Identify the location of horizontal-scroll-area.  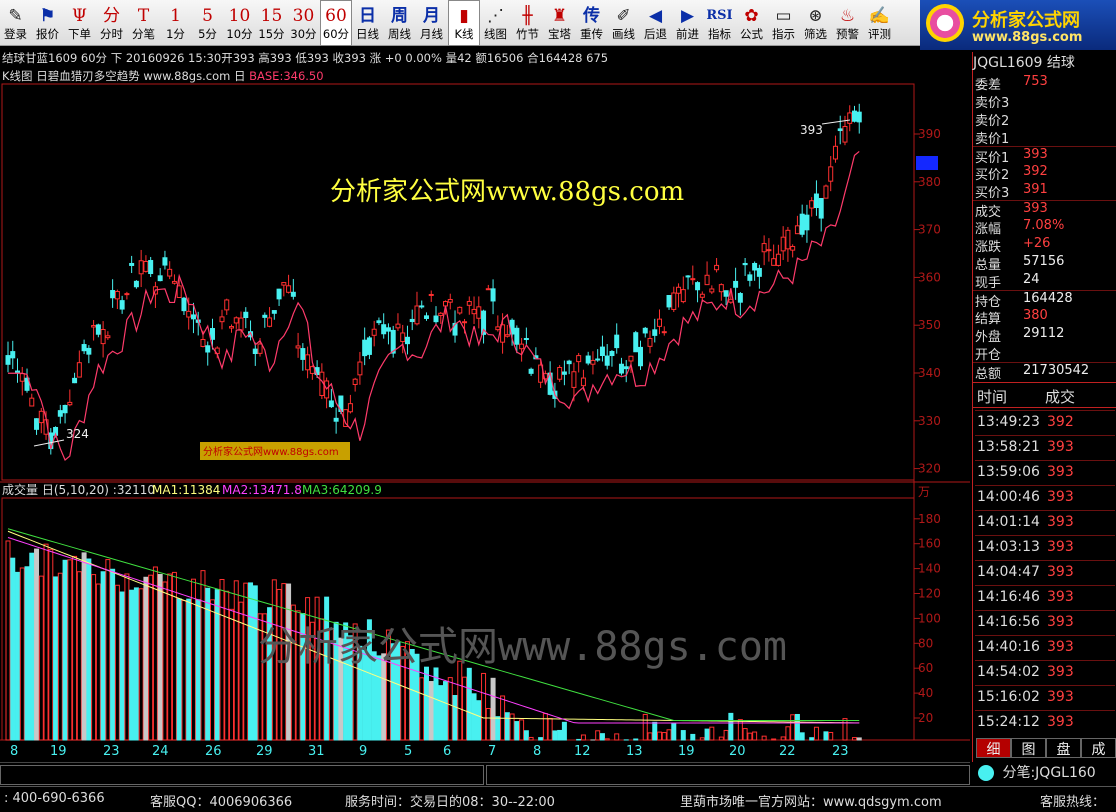
(485, 774).